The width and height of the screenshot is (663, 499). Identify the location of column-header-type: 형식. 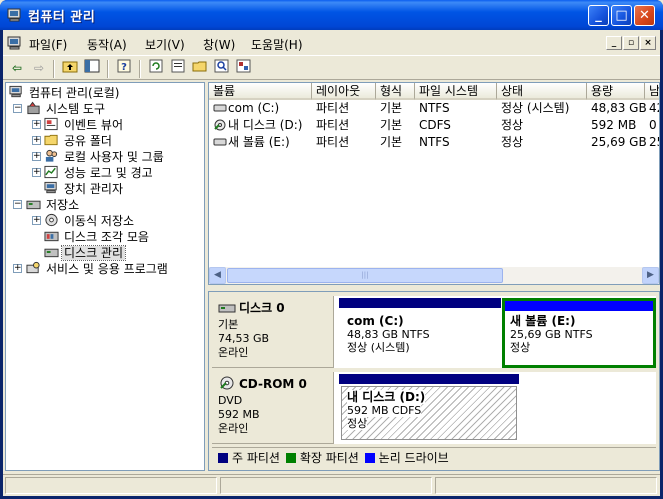
(395, 91).